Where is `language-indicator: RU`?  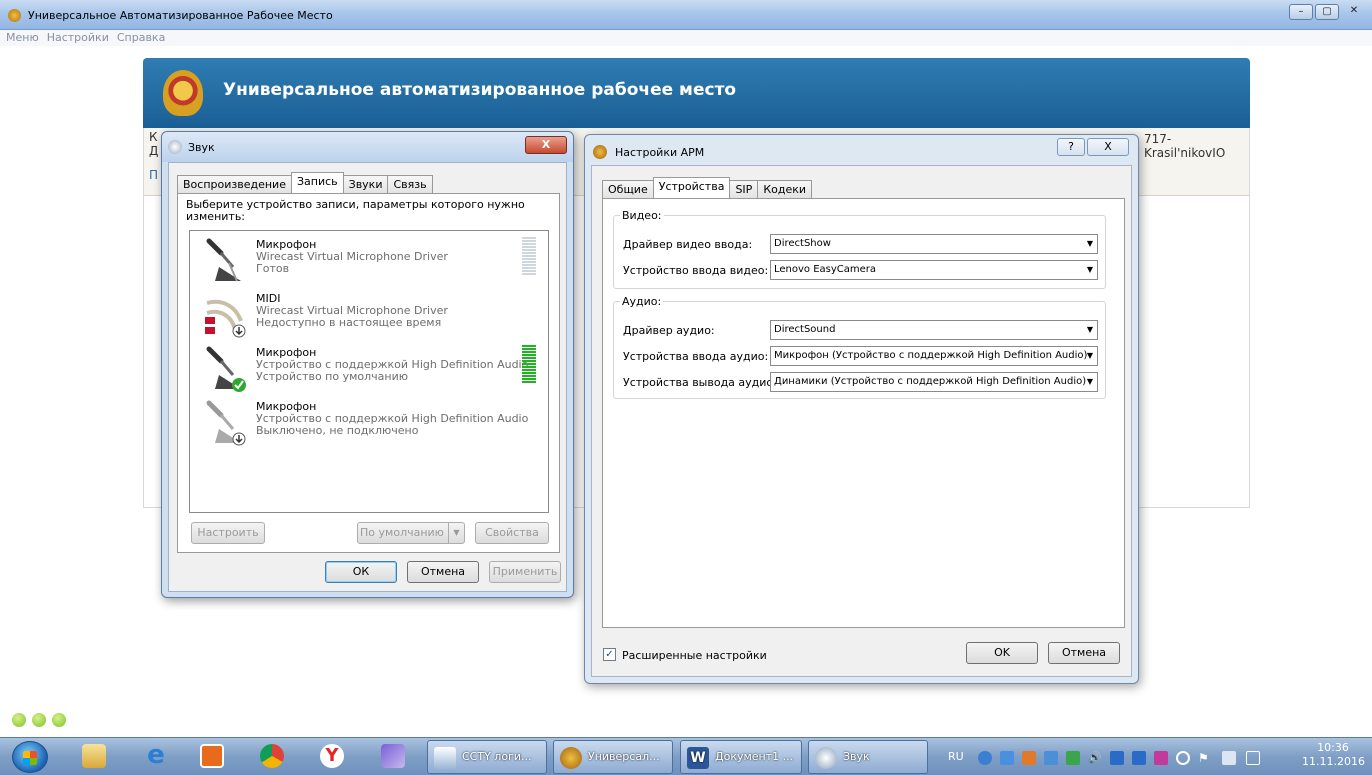
language-indicator: RU is located at coordinates (956, 756).